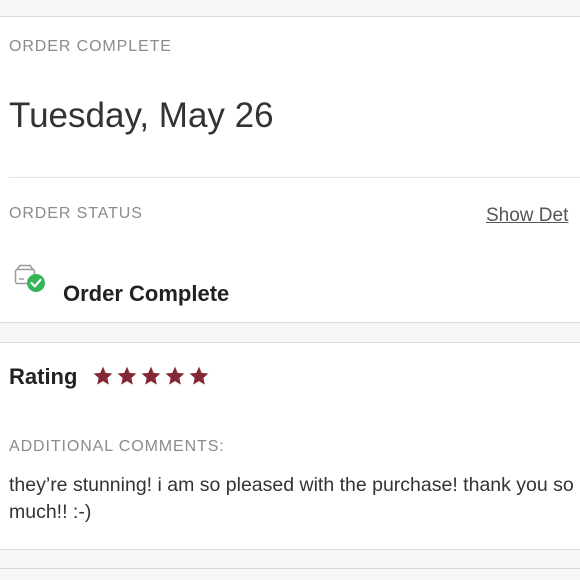  Describe the element at coordinates (76, 213) in the screenshot. I see `order-status-caption: ORDER STATUS` at that location.